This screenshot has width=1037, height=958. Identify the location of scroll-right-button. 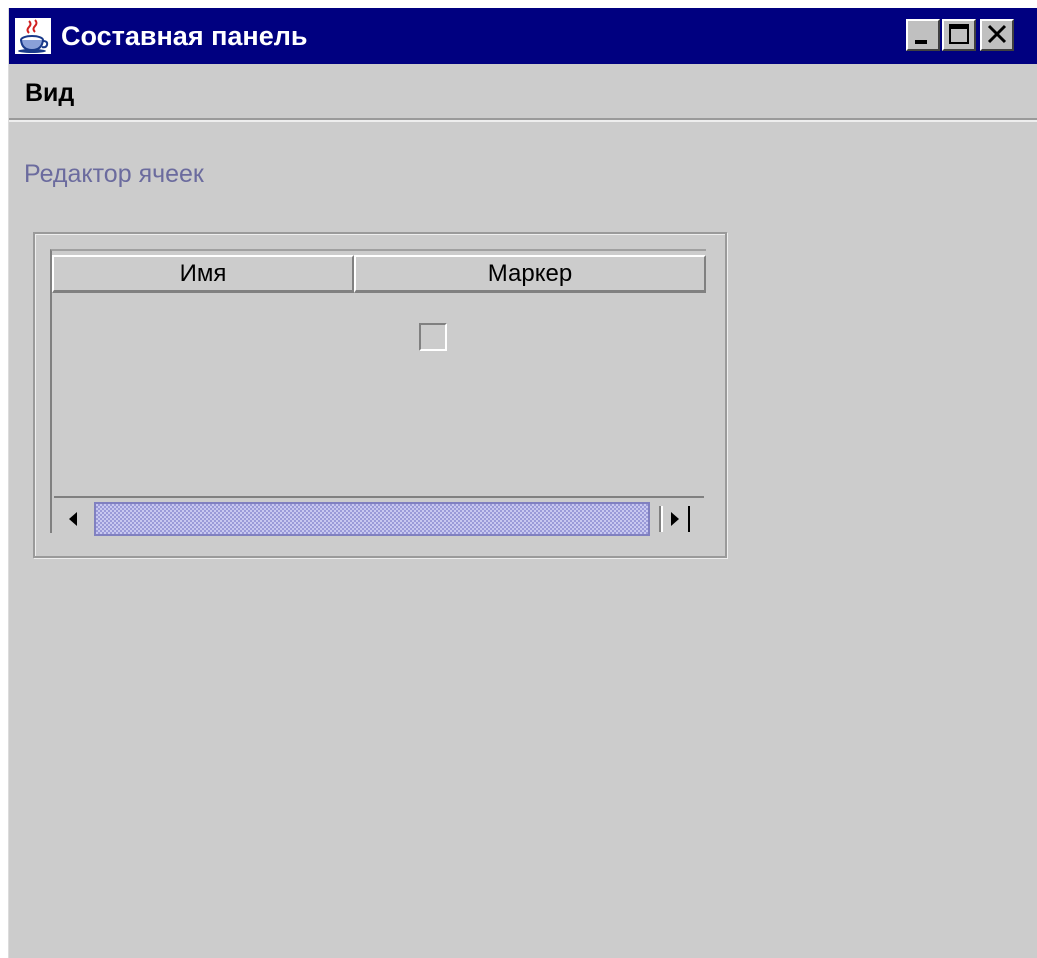
(675, 519).